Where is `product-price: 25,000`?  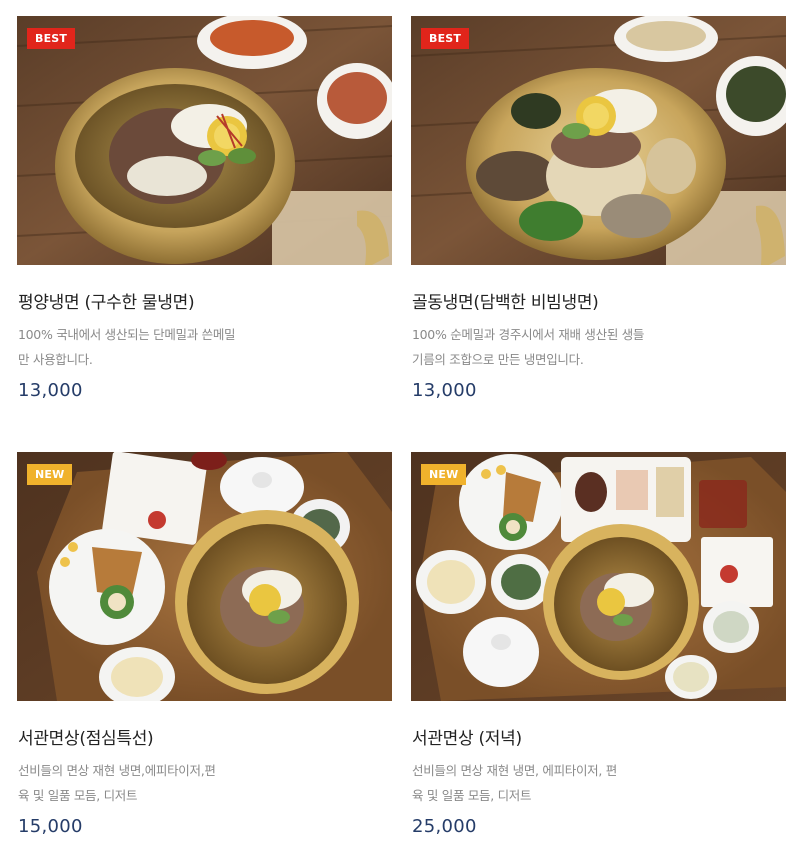 product-price: 25,000 is located at coordinates (444, 826).